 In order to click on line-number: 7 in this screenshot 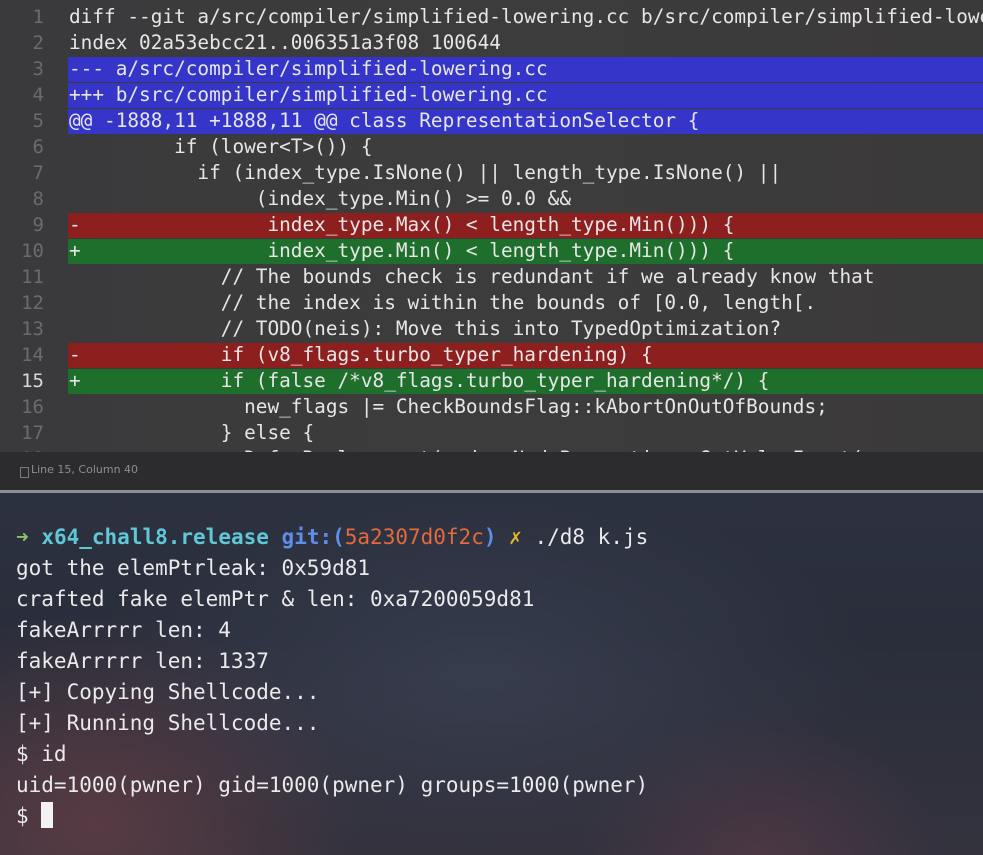, I will do `click(38, 173)`.